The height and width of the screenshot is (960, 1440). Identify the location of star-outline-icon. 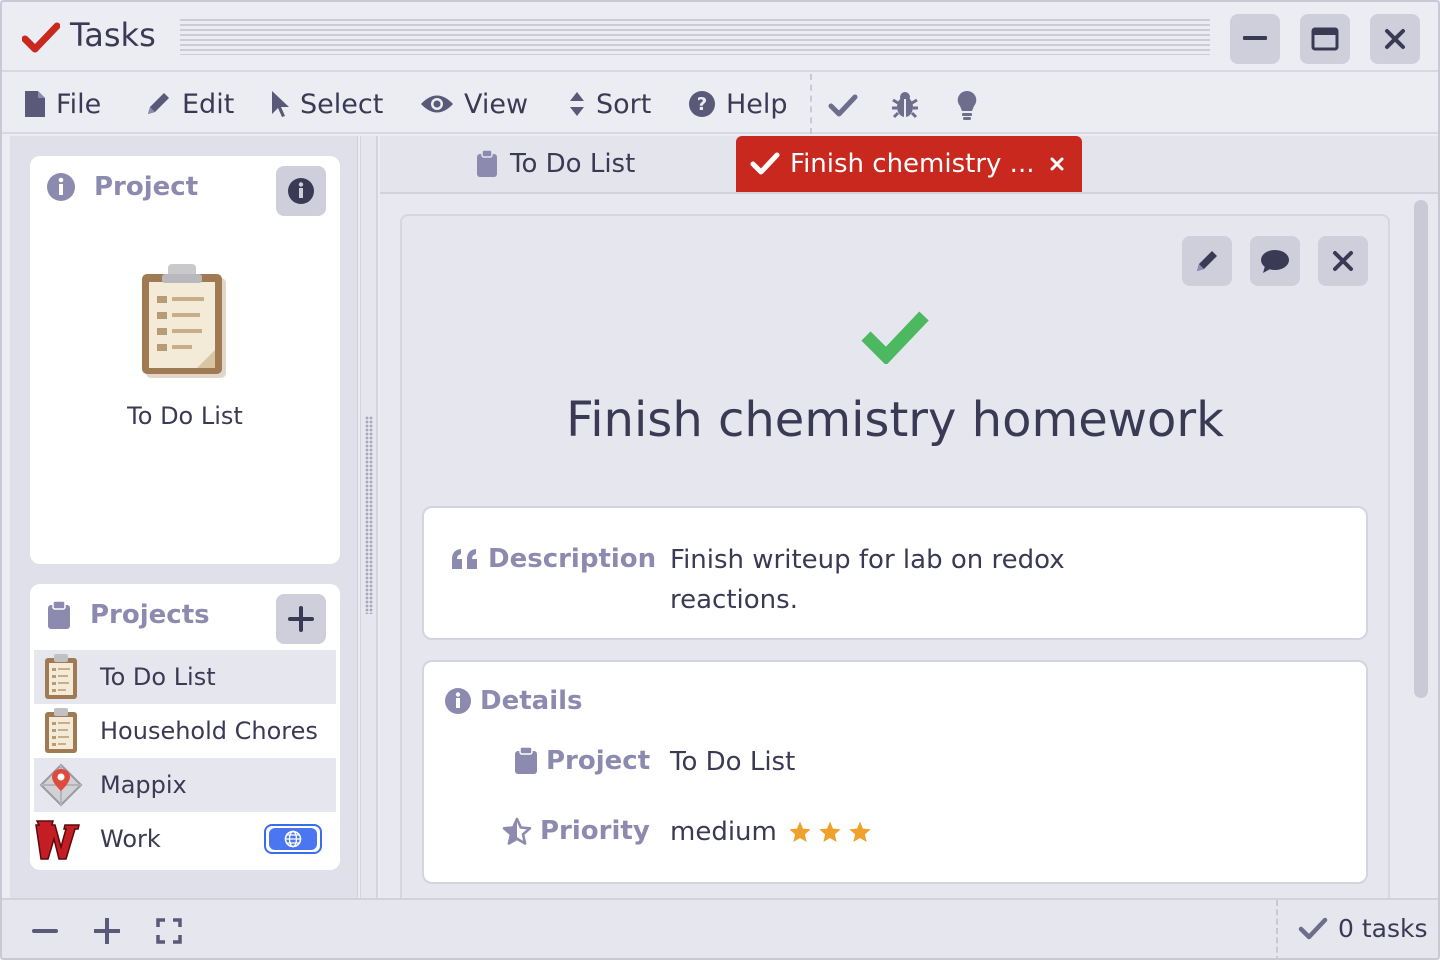
(517, 831).